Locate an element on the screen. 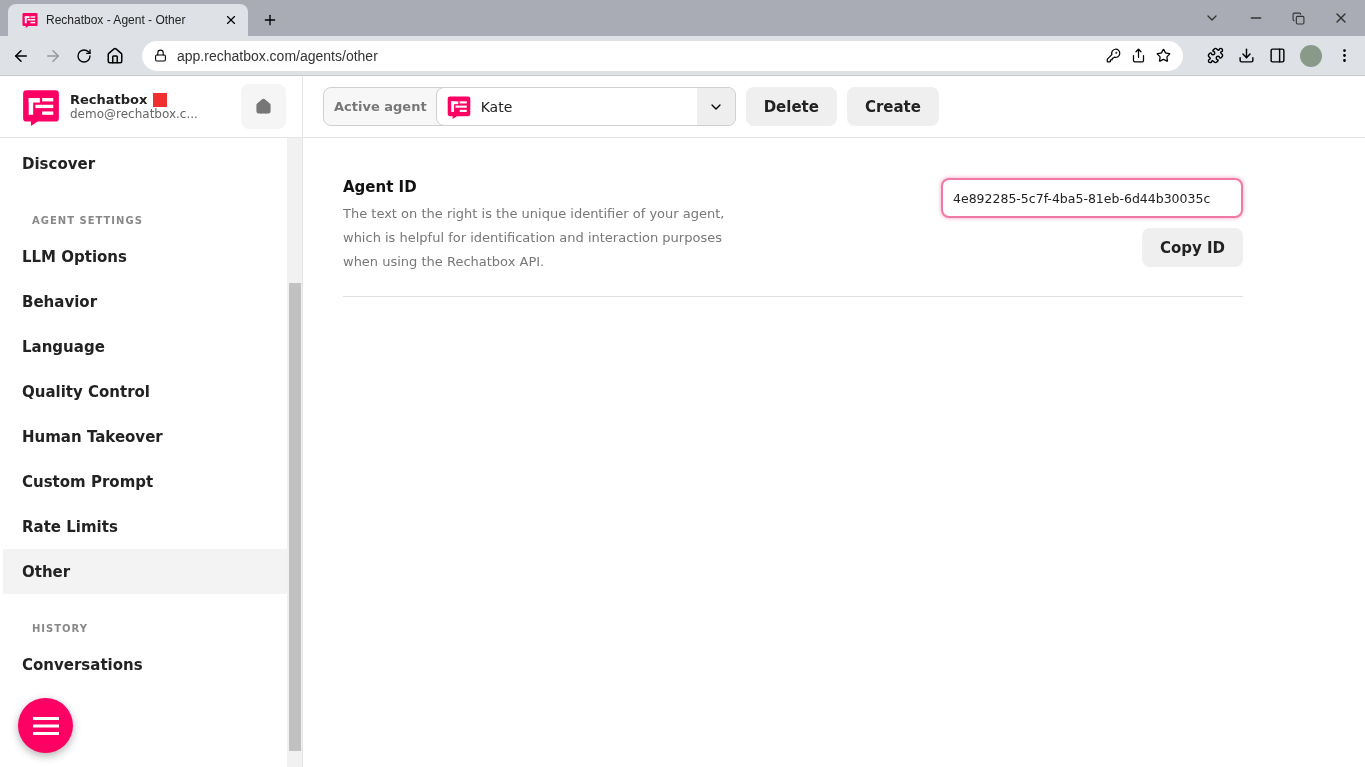 The height and width of the screenshot is (767, 1365). reload-icon is located at coordinates (84, 55).